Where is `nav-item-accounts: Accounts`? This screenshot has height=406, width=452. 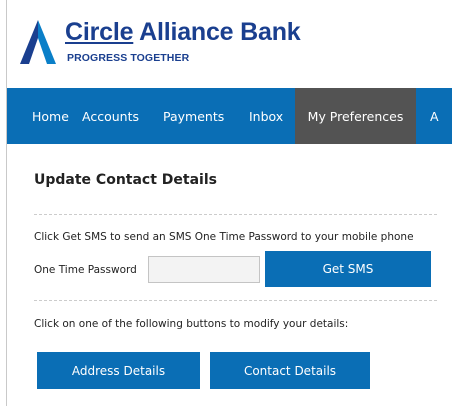 nav-item-accounts: Accounts is located at coordinates (122, 116).